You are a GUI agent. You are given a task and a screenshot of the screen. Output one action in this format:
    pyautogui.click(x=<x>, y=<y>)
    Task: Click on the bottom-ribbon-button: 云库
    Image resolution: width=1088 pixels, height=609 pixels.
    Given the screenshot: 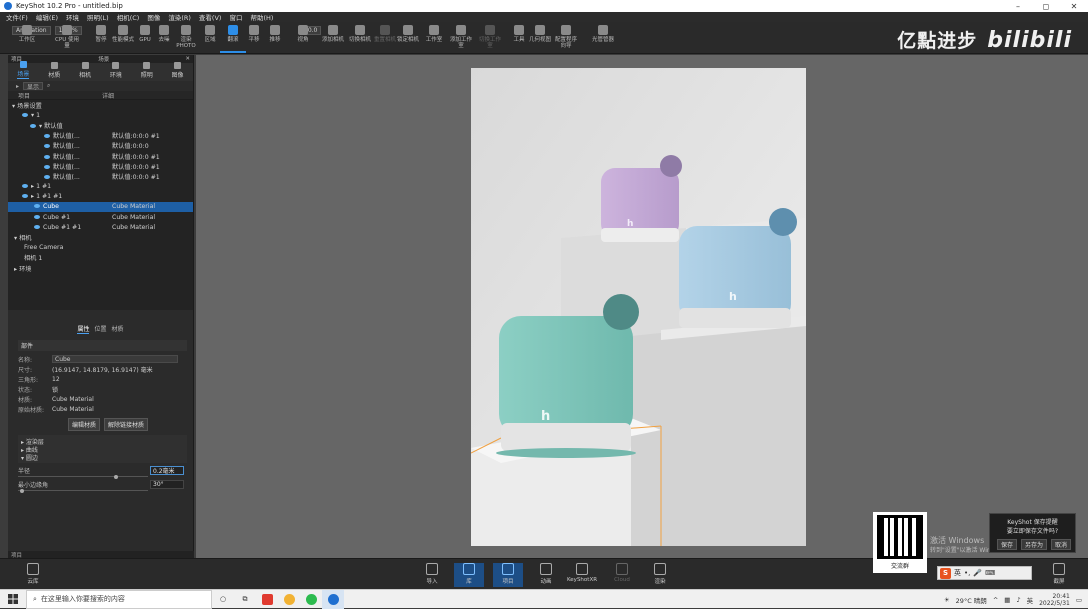 What is the action you would take?
    pyautogui.click(x=33, y=575)
    